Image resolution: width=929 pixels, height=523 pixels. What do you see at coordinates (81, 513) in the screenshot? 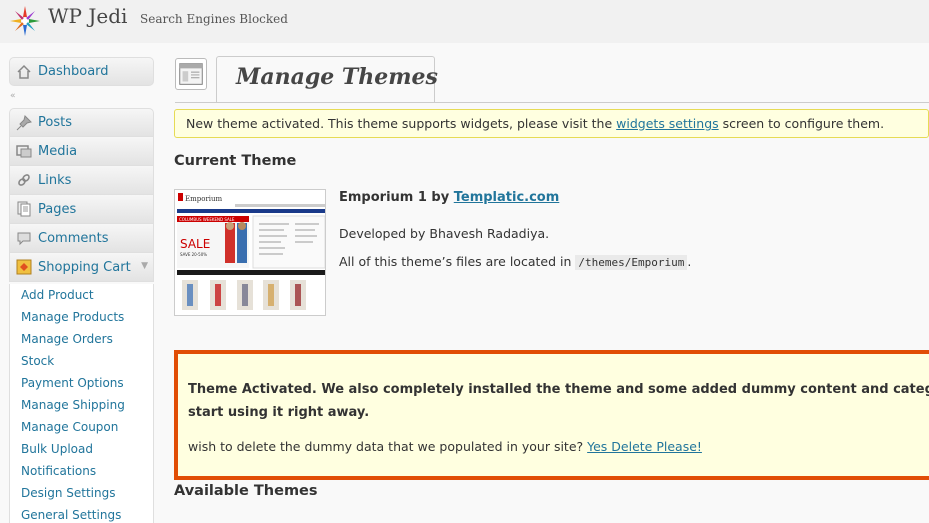
I see `submenu-item-general-settings: General Settings` at bounding box center [81, 513].